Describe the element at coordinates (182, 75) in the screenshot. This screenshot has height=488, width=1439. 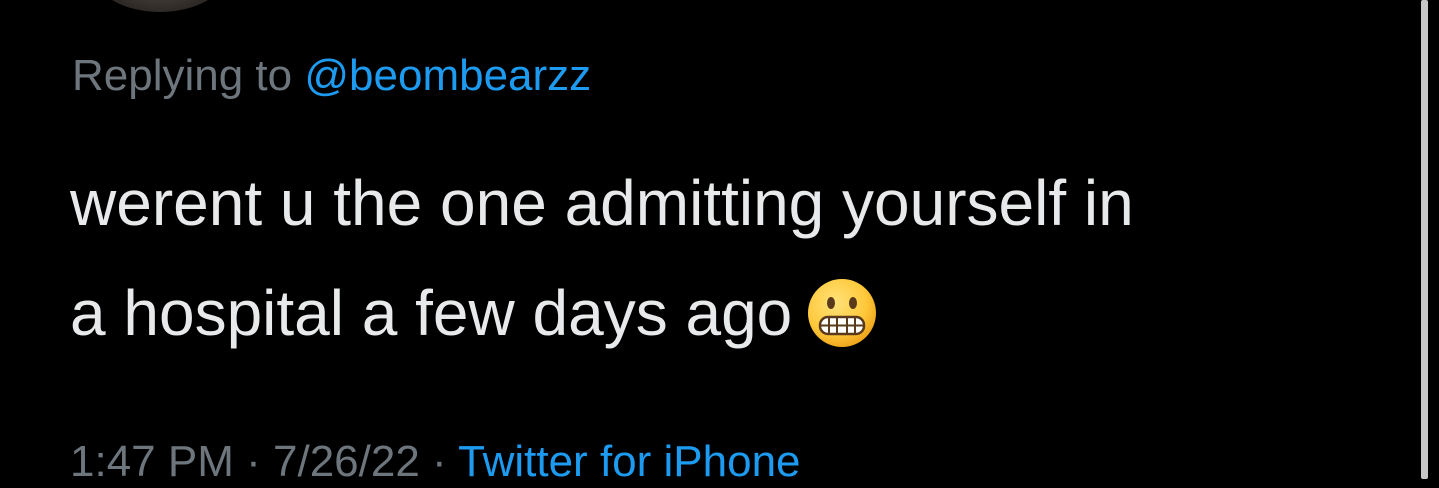
I see `replying-to-label: Replying to` at that location.